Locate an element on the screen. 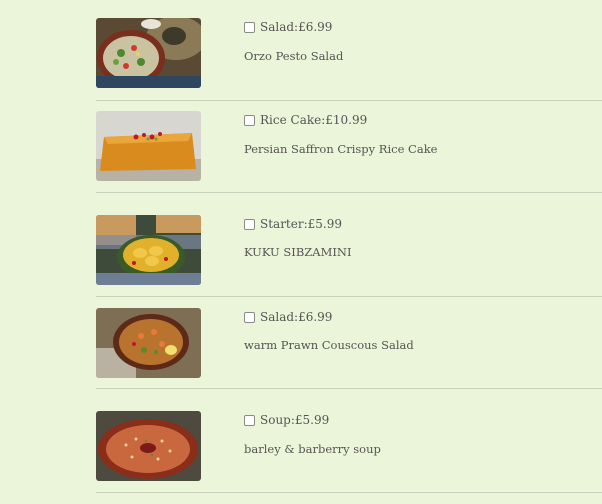 The image size is (602, 504). dish-name: Orzo Pesto Salad is located at coordinates (294, 56).